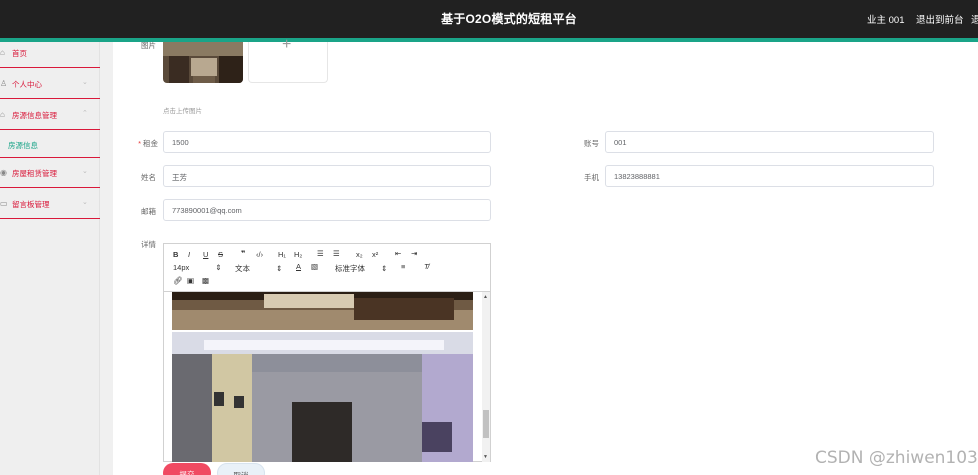  What do you see at coordinates (4, 83) in the screenshot?
I see `user-icon: ♙` at bounding box center [4, 83].